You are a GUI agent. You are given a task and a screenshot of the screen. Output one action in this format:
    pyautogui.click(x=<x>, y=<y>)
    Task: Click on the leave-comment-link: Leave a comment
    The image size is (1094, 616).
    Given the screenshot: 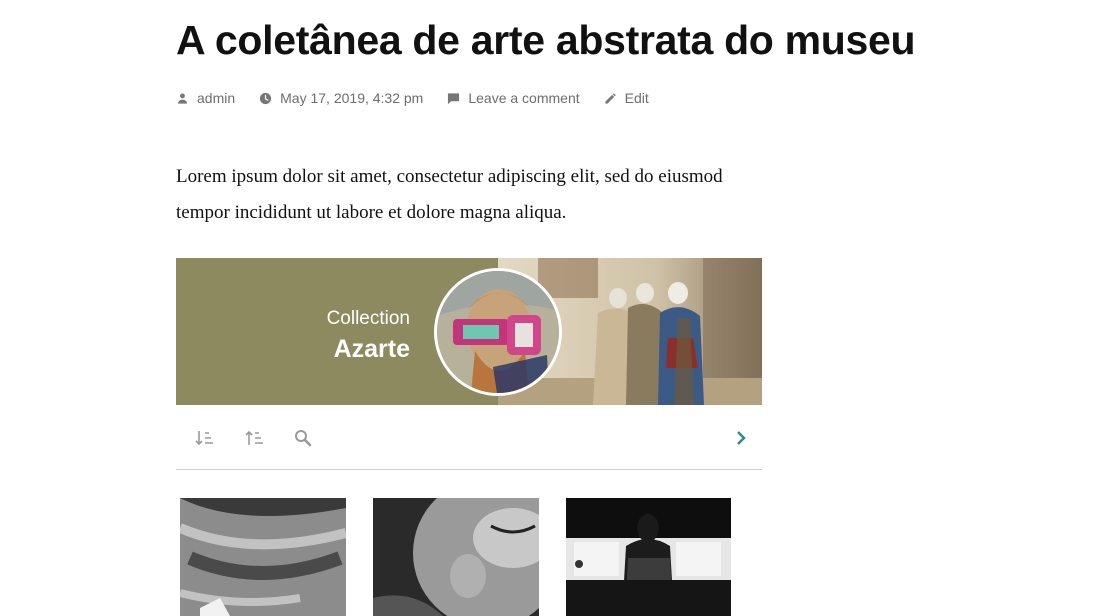 What is the action you would take?
    pyautogui.click(x=523, y=98)
    